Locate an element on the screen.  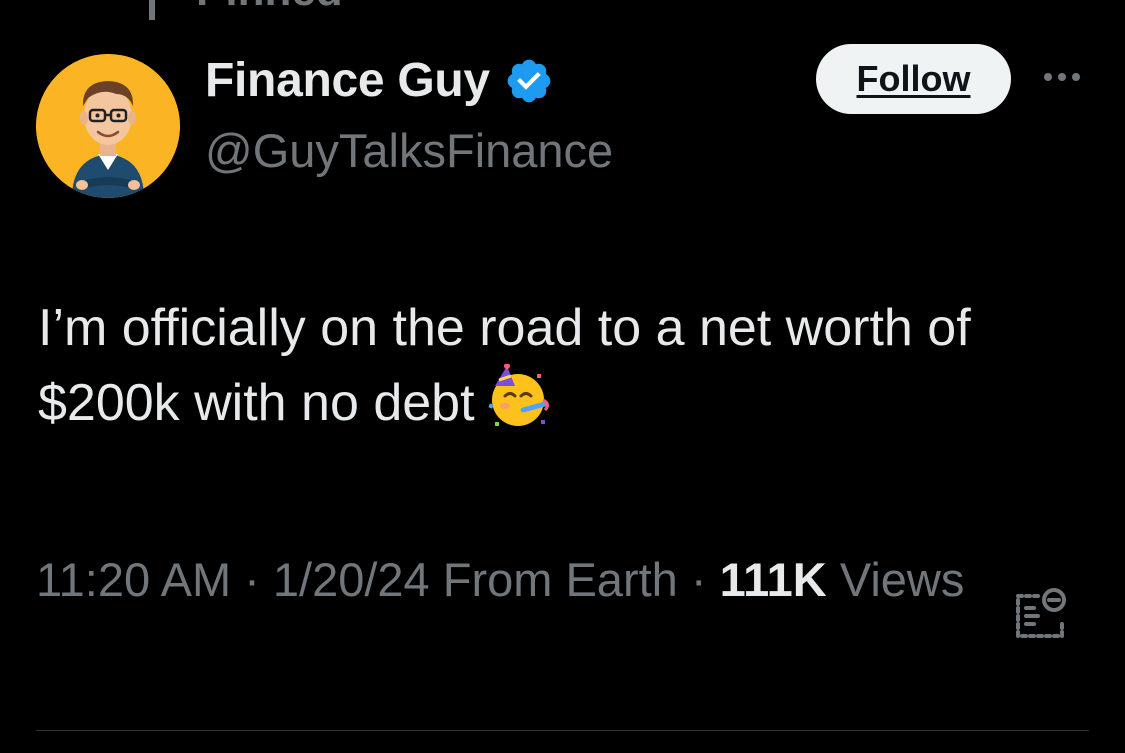
more-options-button is located at coordinates (1062, 77).